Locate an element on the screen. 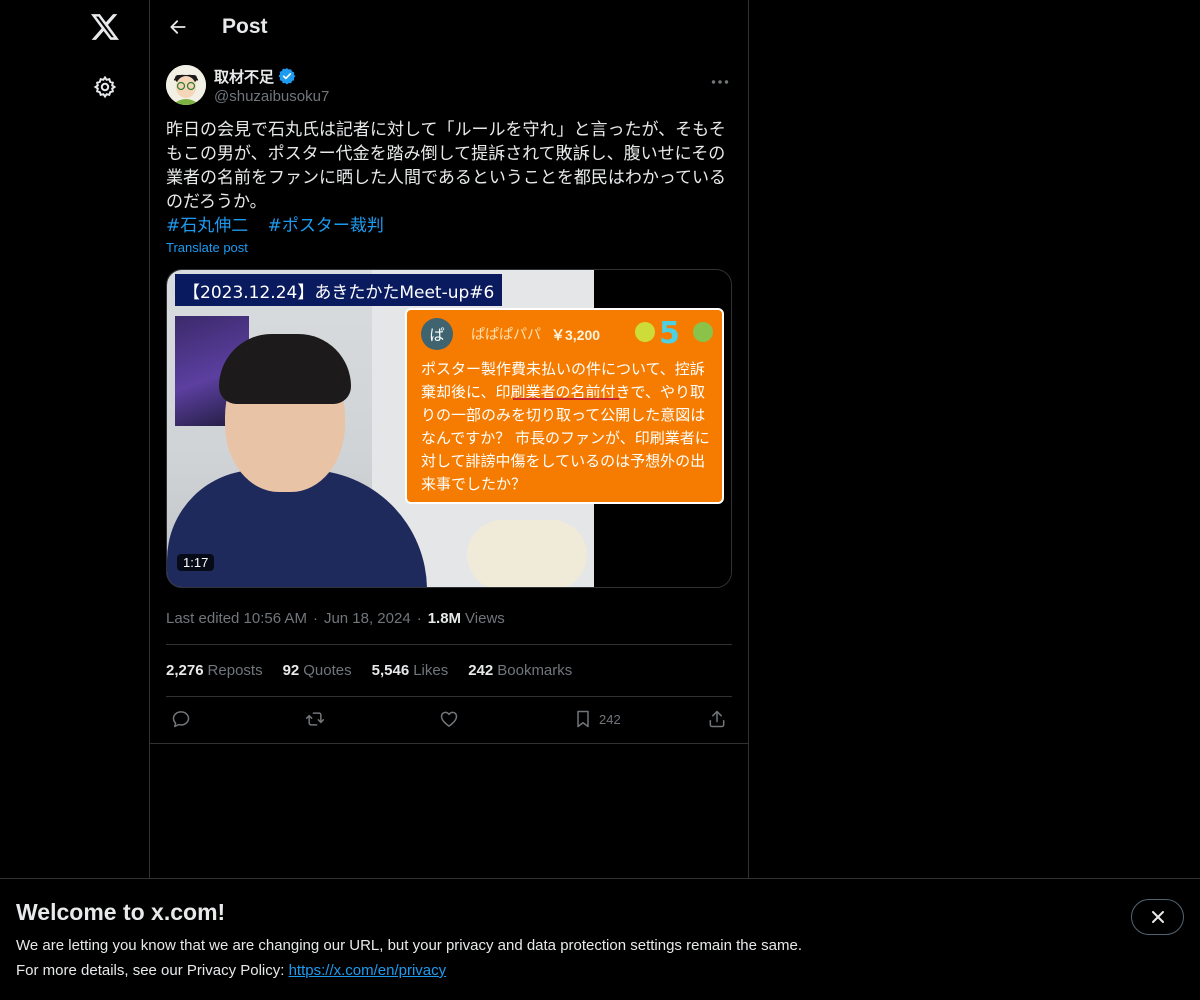 This screenshot has width=1200, height=1000. views-label: Views is located at coordinates (485, 618).